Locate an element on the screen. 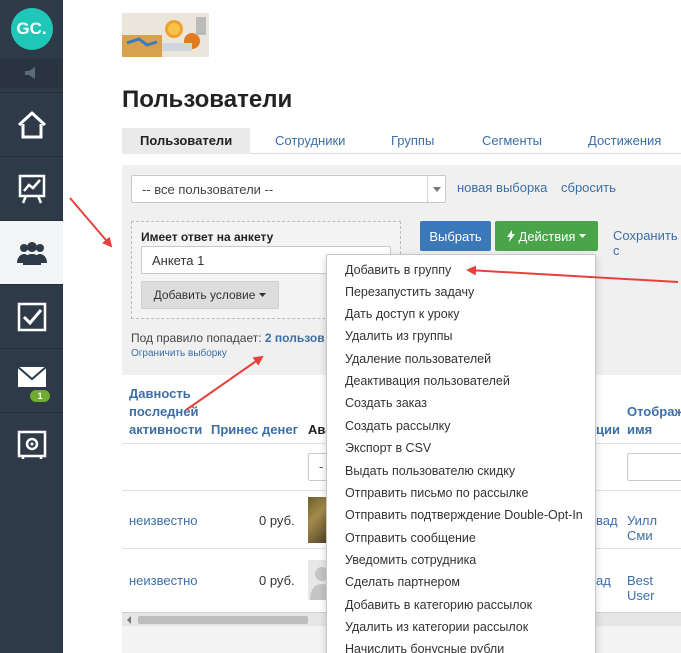  sidebar-item-home is located at coordinates (31, 124).